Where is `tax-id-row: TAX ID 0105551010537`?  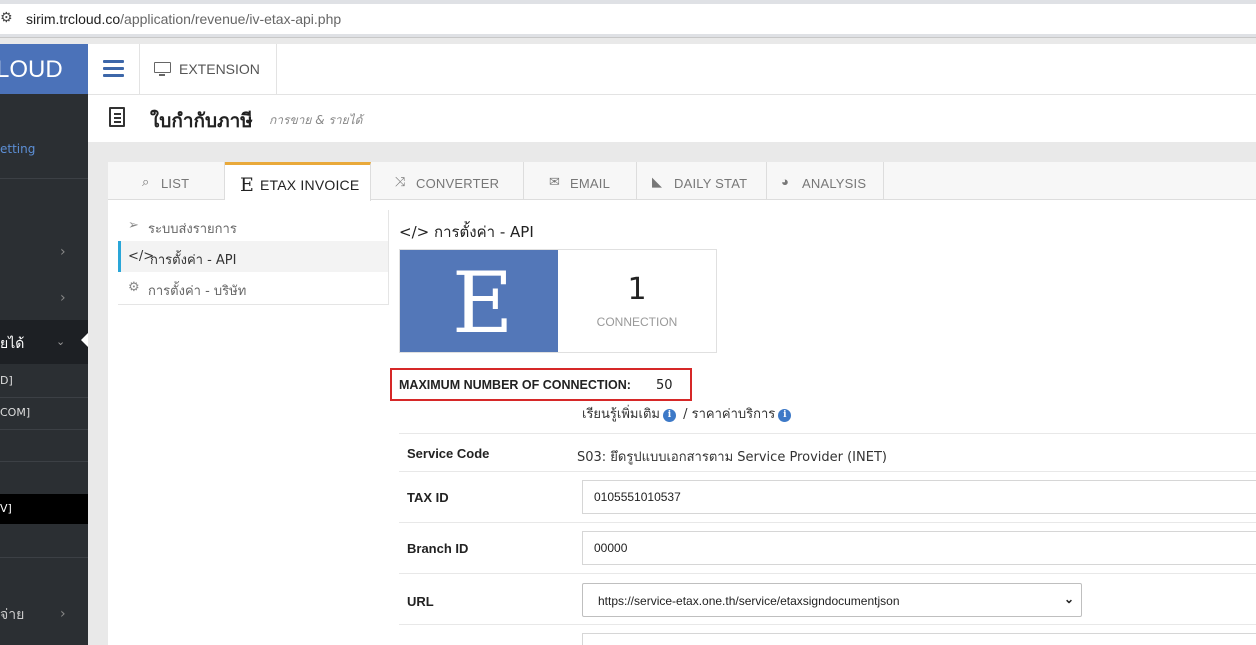
tax-id-row: TAX ID 0105551010537 is located at coordinates (827, 496).